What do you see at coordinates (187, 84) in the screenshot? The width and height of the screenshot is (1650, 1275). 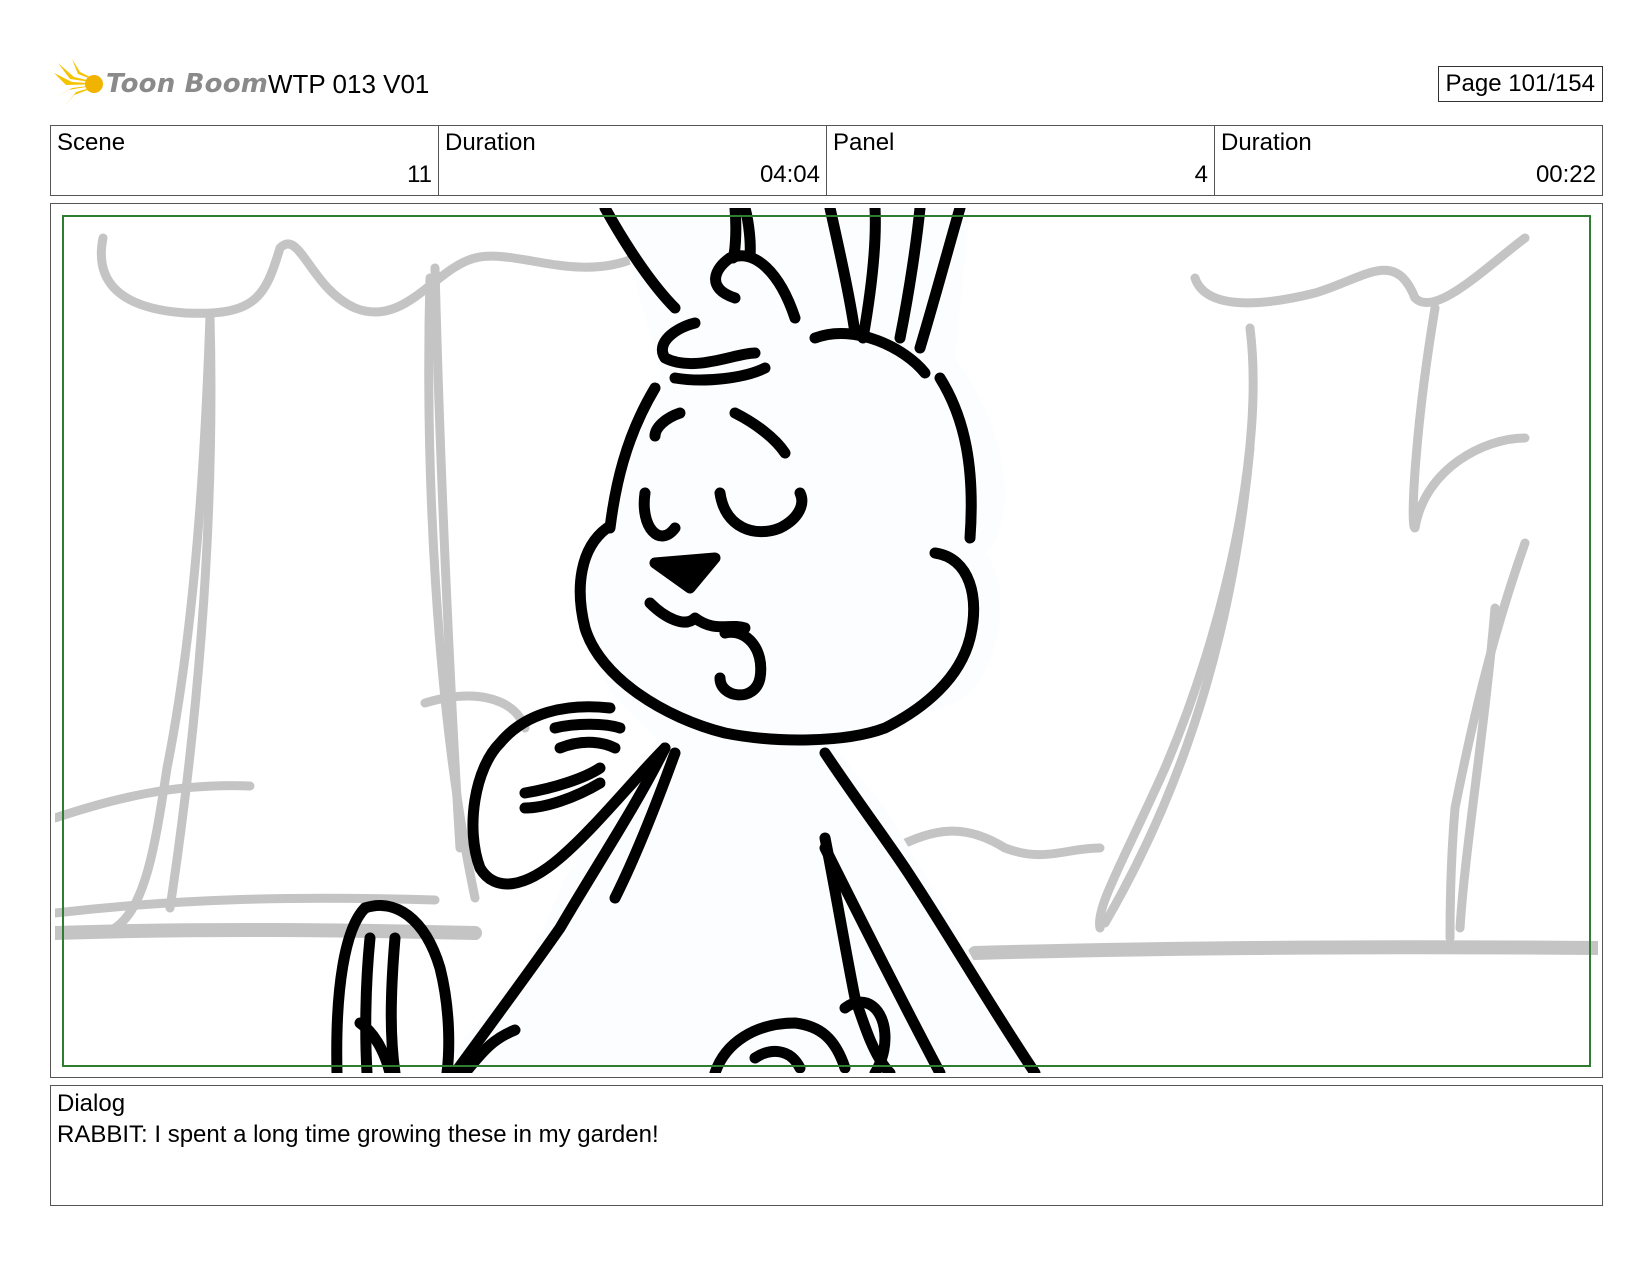 I see `logo-text: Toon Boom` at bounding box center [187, 84].